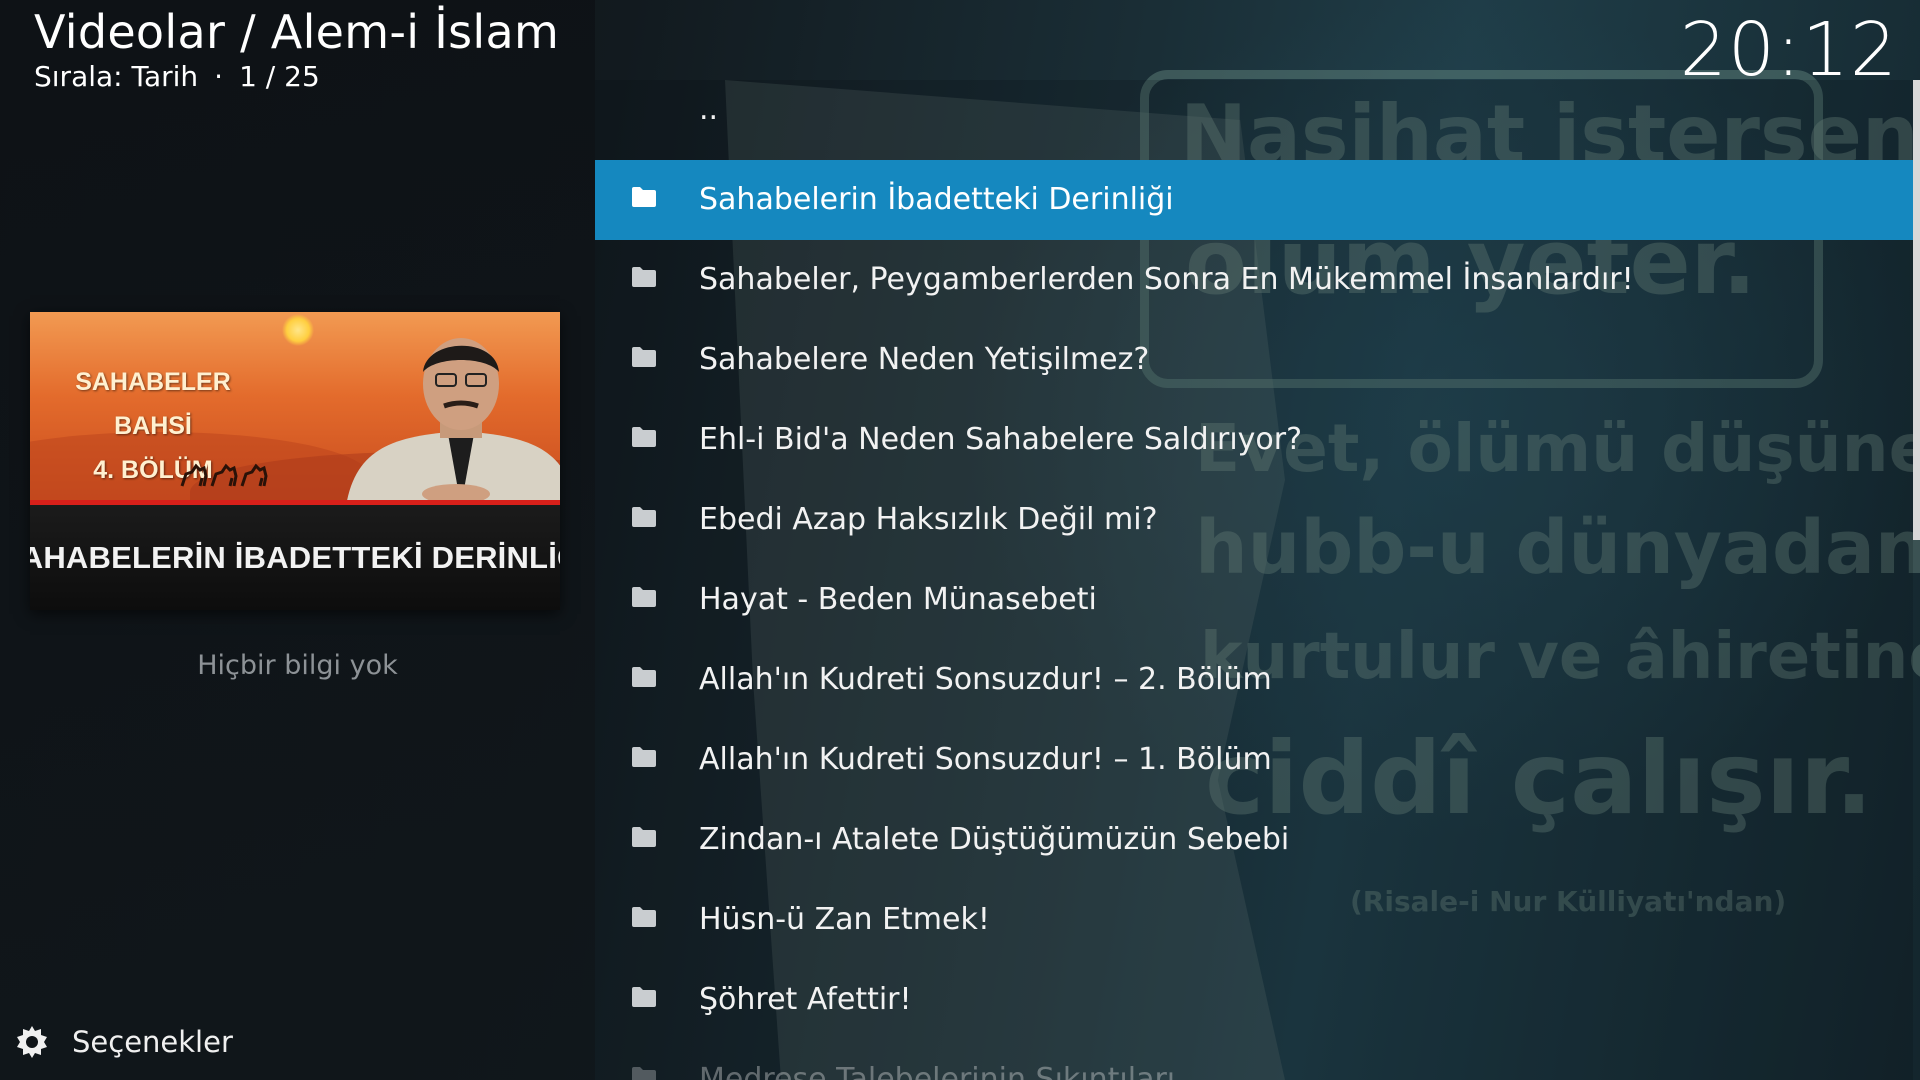  I want to click on list-item: Allah'ın Kudreti Sonsuzdur! – 1. Bölüm, so click(1254, 760).